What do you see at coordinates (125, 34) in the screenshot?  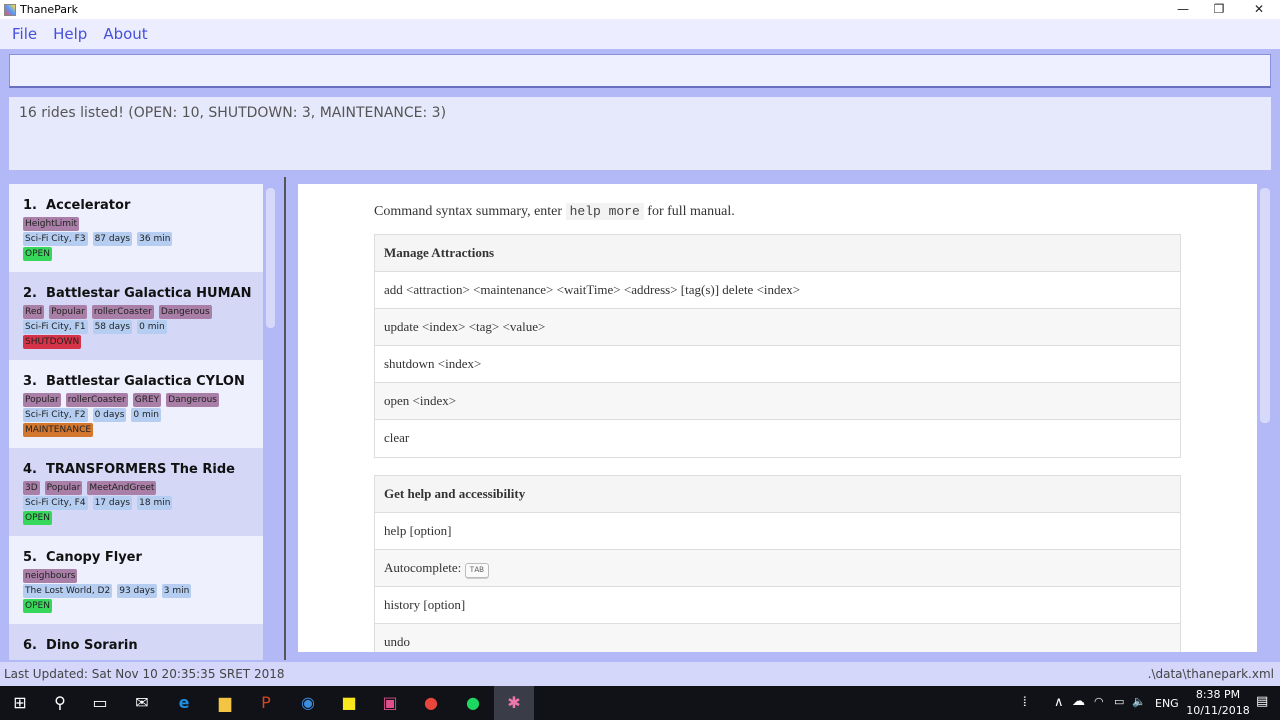 I see `menu-about: About` at bounding box center [125, 34].